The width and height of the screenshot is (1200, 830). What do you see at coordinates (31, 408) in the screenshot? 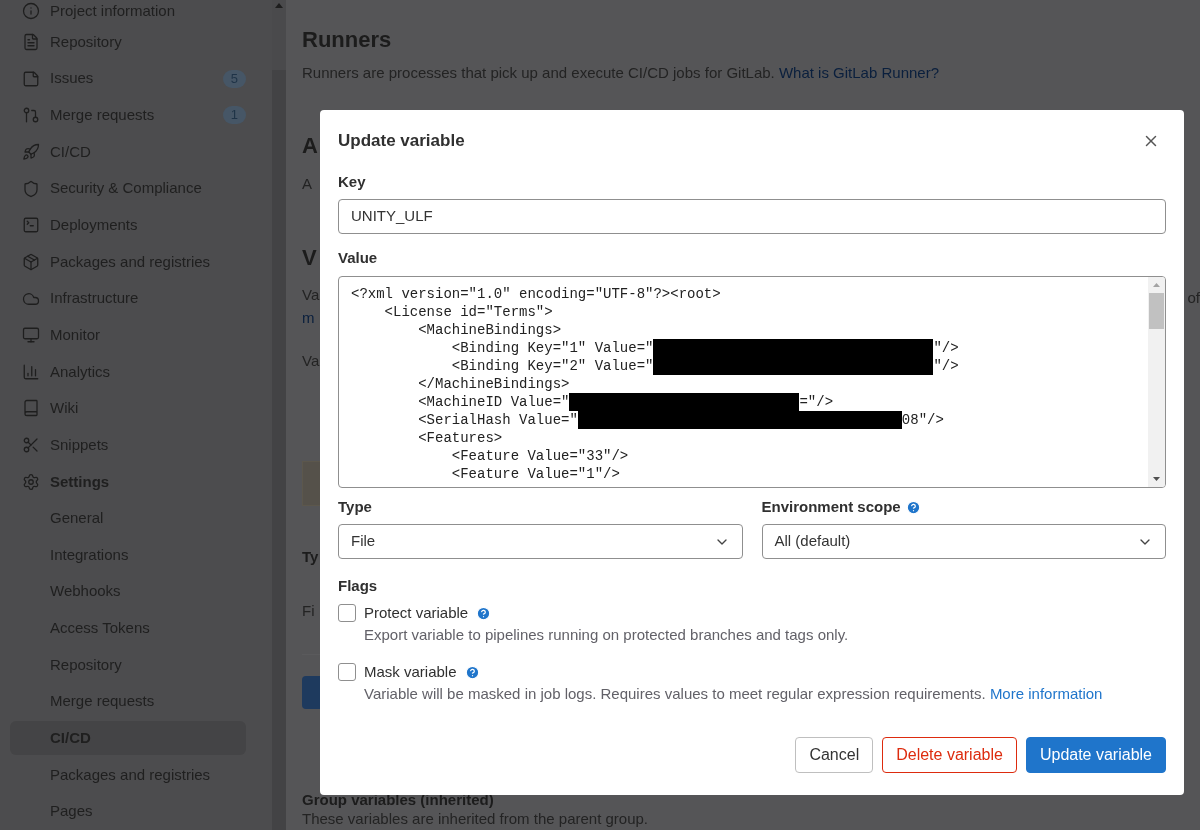
I see `book-icon` at bounding box center [31, 408].